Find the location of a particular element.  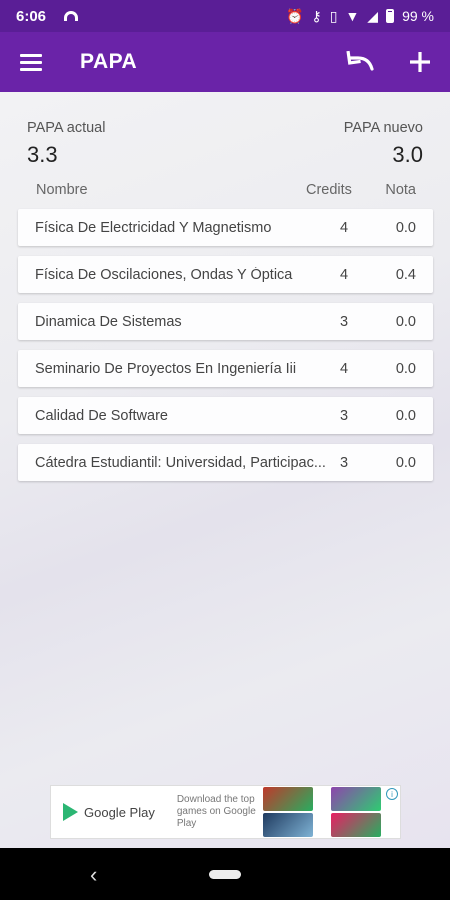

google-play-logo: Google Play is located at coordinates (109, 812).